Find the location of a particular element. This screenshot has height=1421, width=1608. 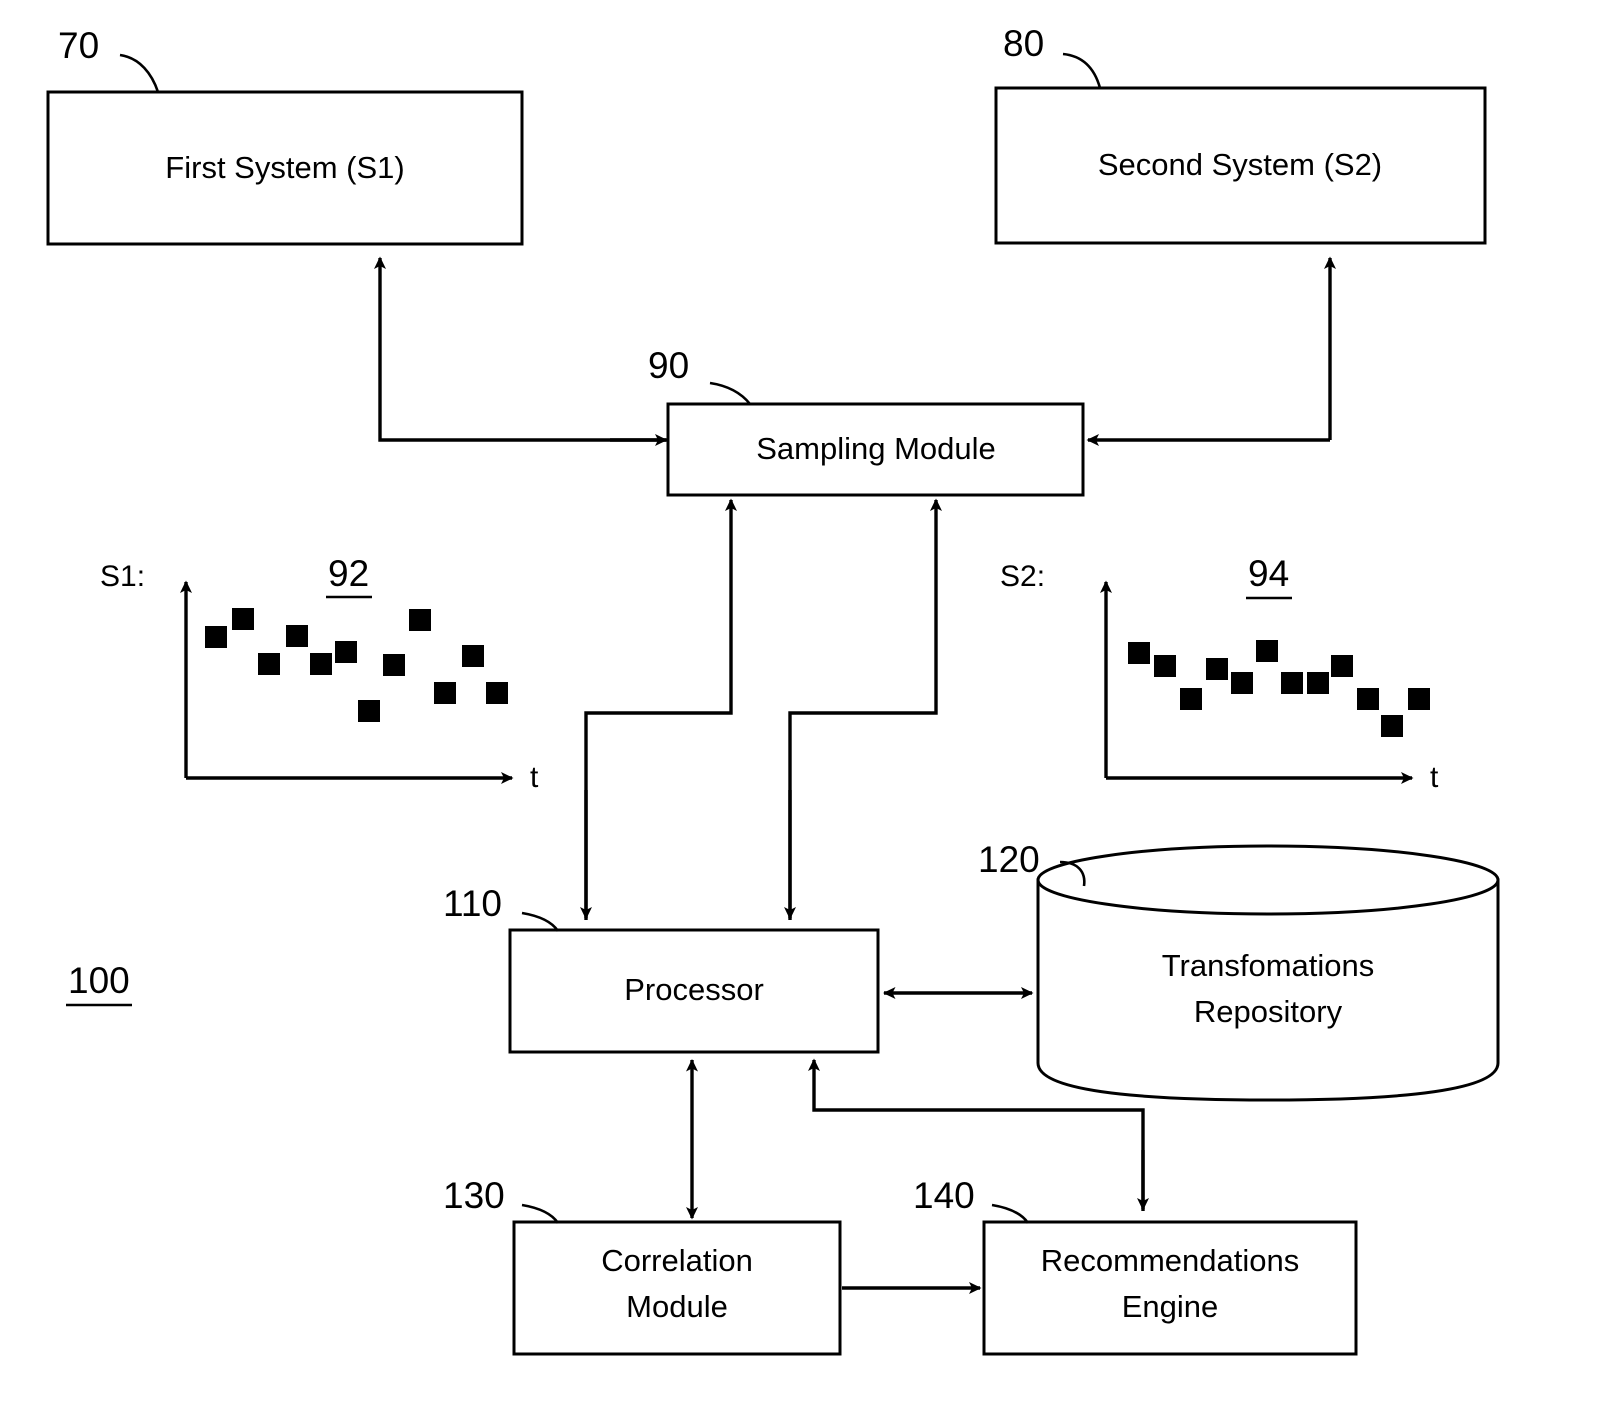

connector-sampling-left-riser is located at coordinates (660, 709).